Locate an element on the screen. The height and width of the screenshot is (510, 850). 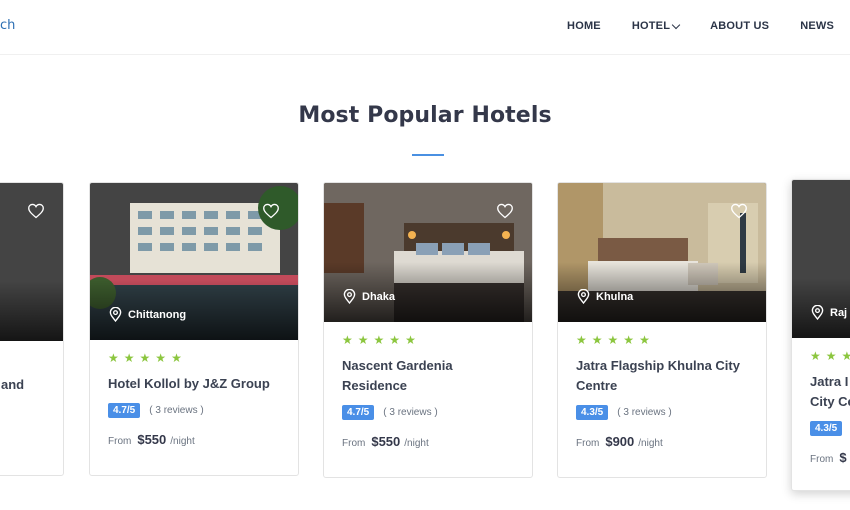
location-label: Khulna is located at coordinates (615, 296).